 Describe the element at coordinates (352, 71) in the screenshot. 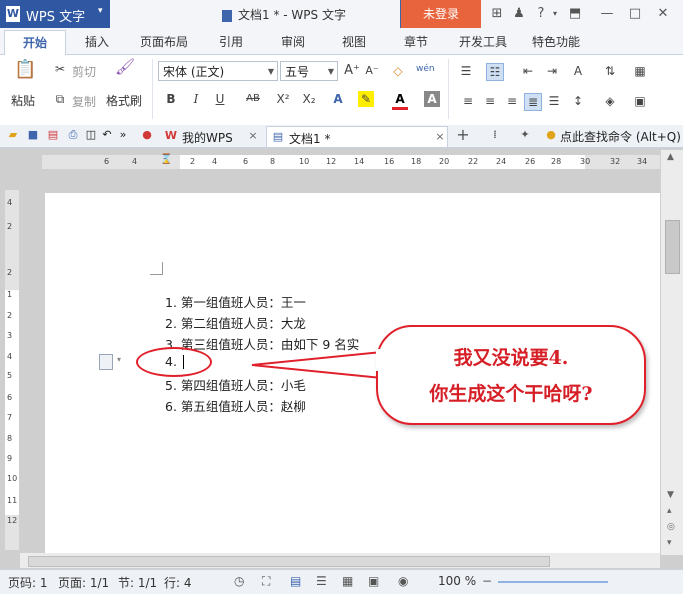

I see `grow-font-icon: A⁺` at that location.